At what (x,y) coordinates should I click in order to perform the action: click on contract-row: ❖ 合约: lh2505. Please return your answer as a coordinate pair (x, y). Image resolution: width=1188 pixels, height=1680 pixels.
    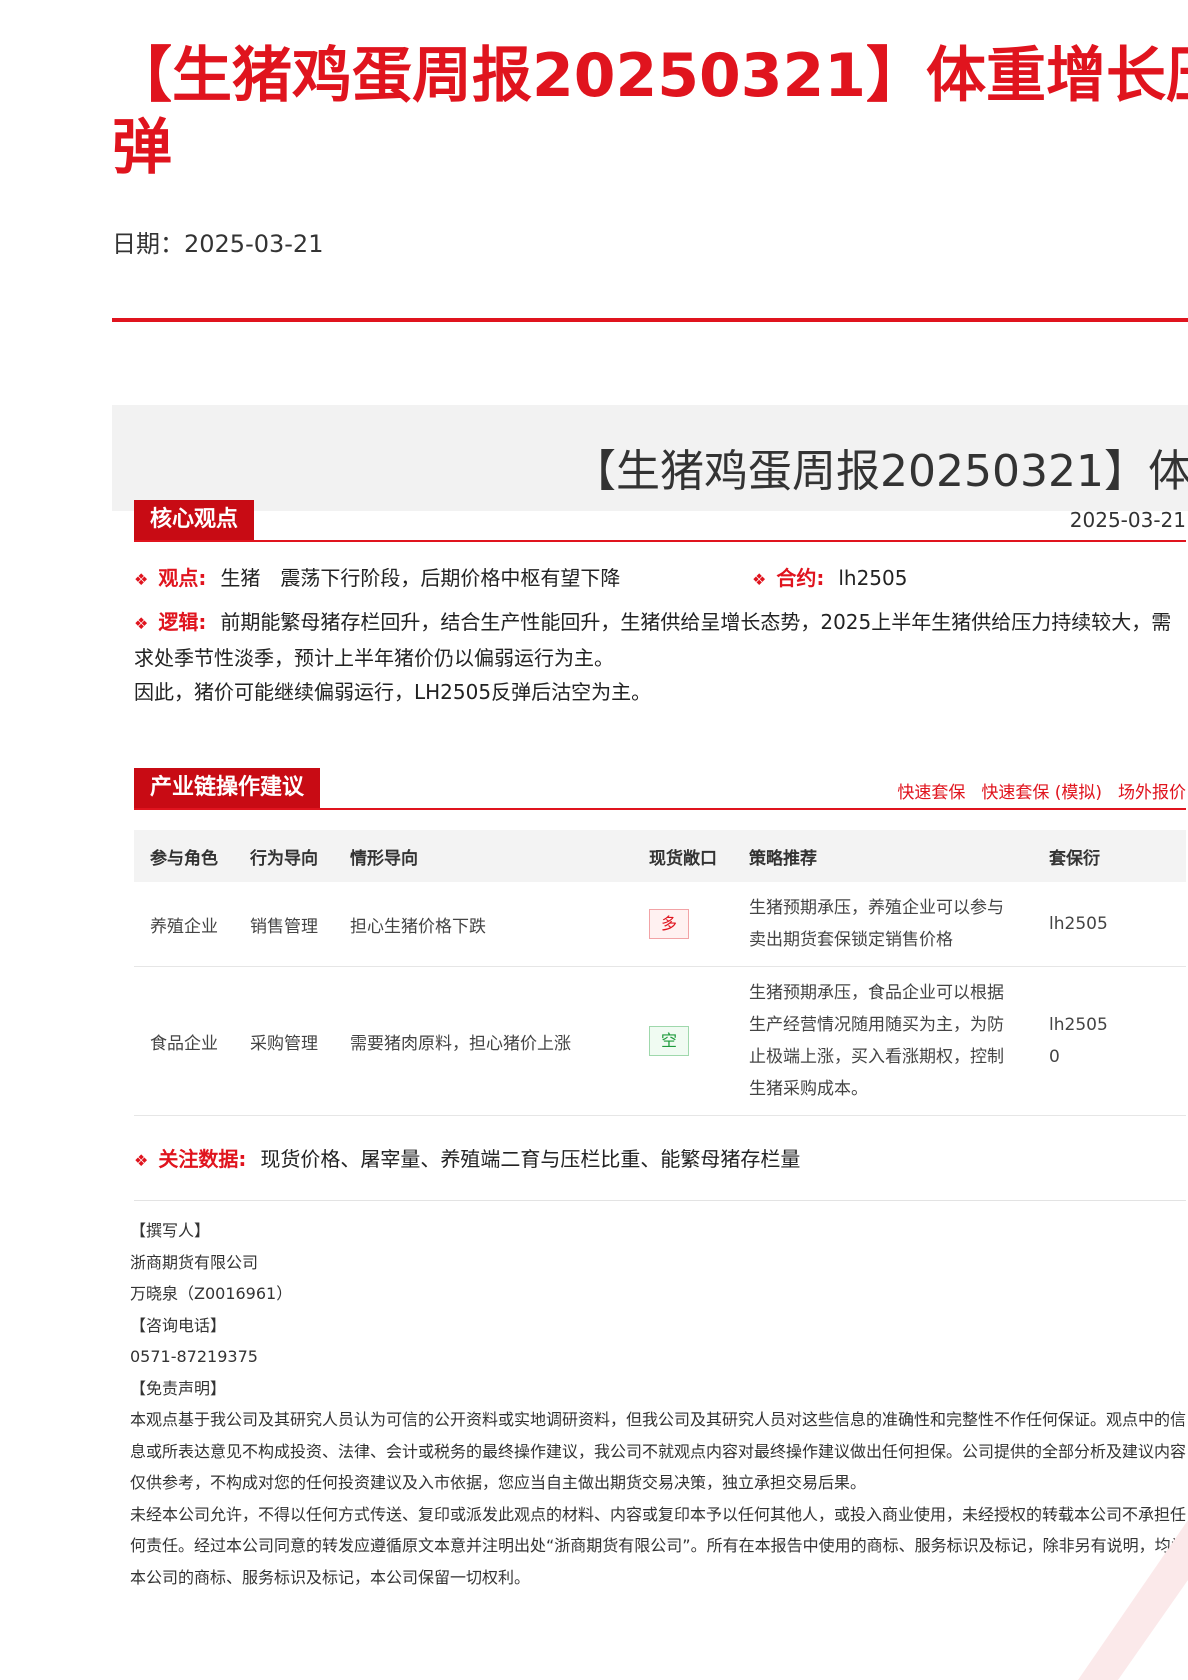
    Looking at the image, I should click on (829, 576).